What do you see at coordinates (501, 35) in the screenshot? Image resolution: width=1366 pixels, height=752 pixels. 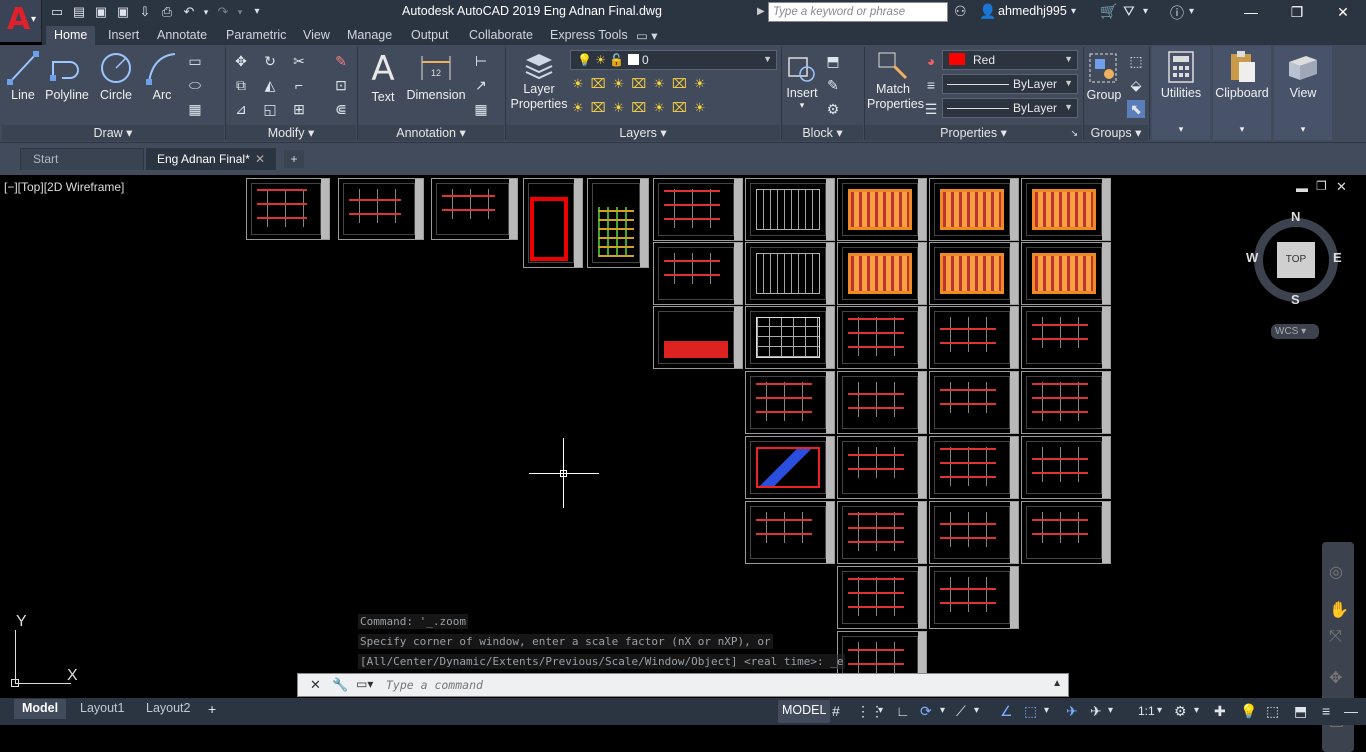 I see `tab-collaborate: Collaborate` at bounding box center [501, 35].